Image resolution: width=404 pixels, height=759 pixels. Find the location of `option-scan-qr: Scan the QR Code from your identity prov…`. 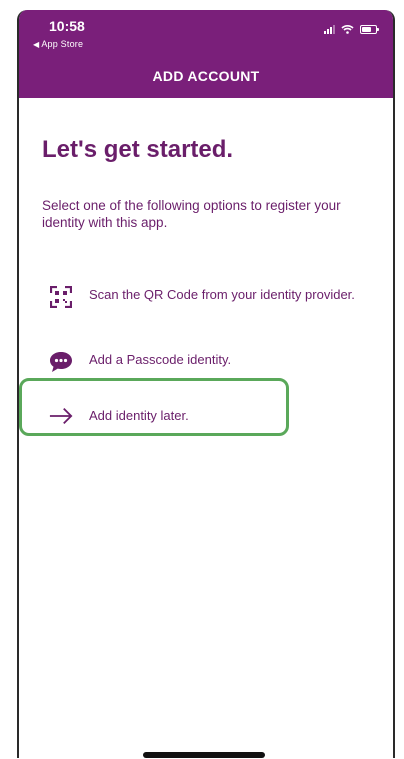

option-scan-qr: Scan the QR Code from your identity prov… is located at coordinates (204, 297).